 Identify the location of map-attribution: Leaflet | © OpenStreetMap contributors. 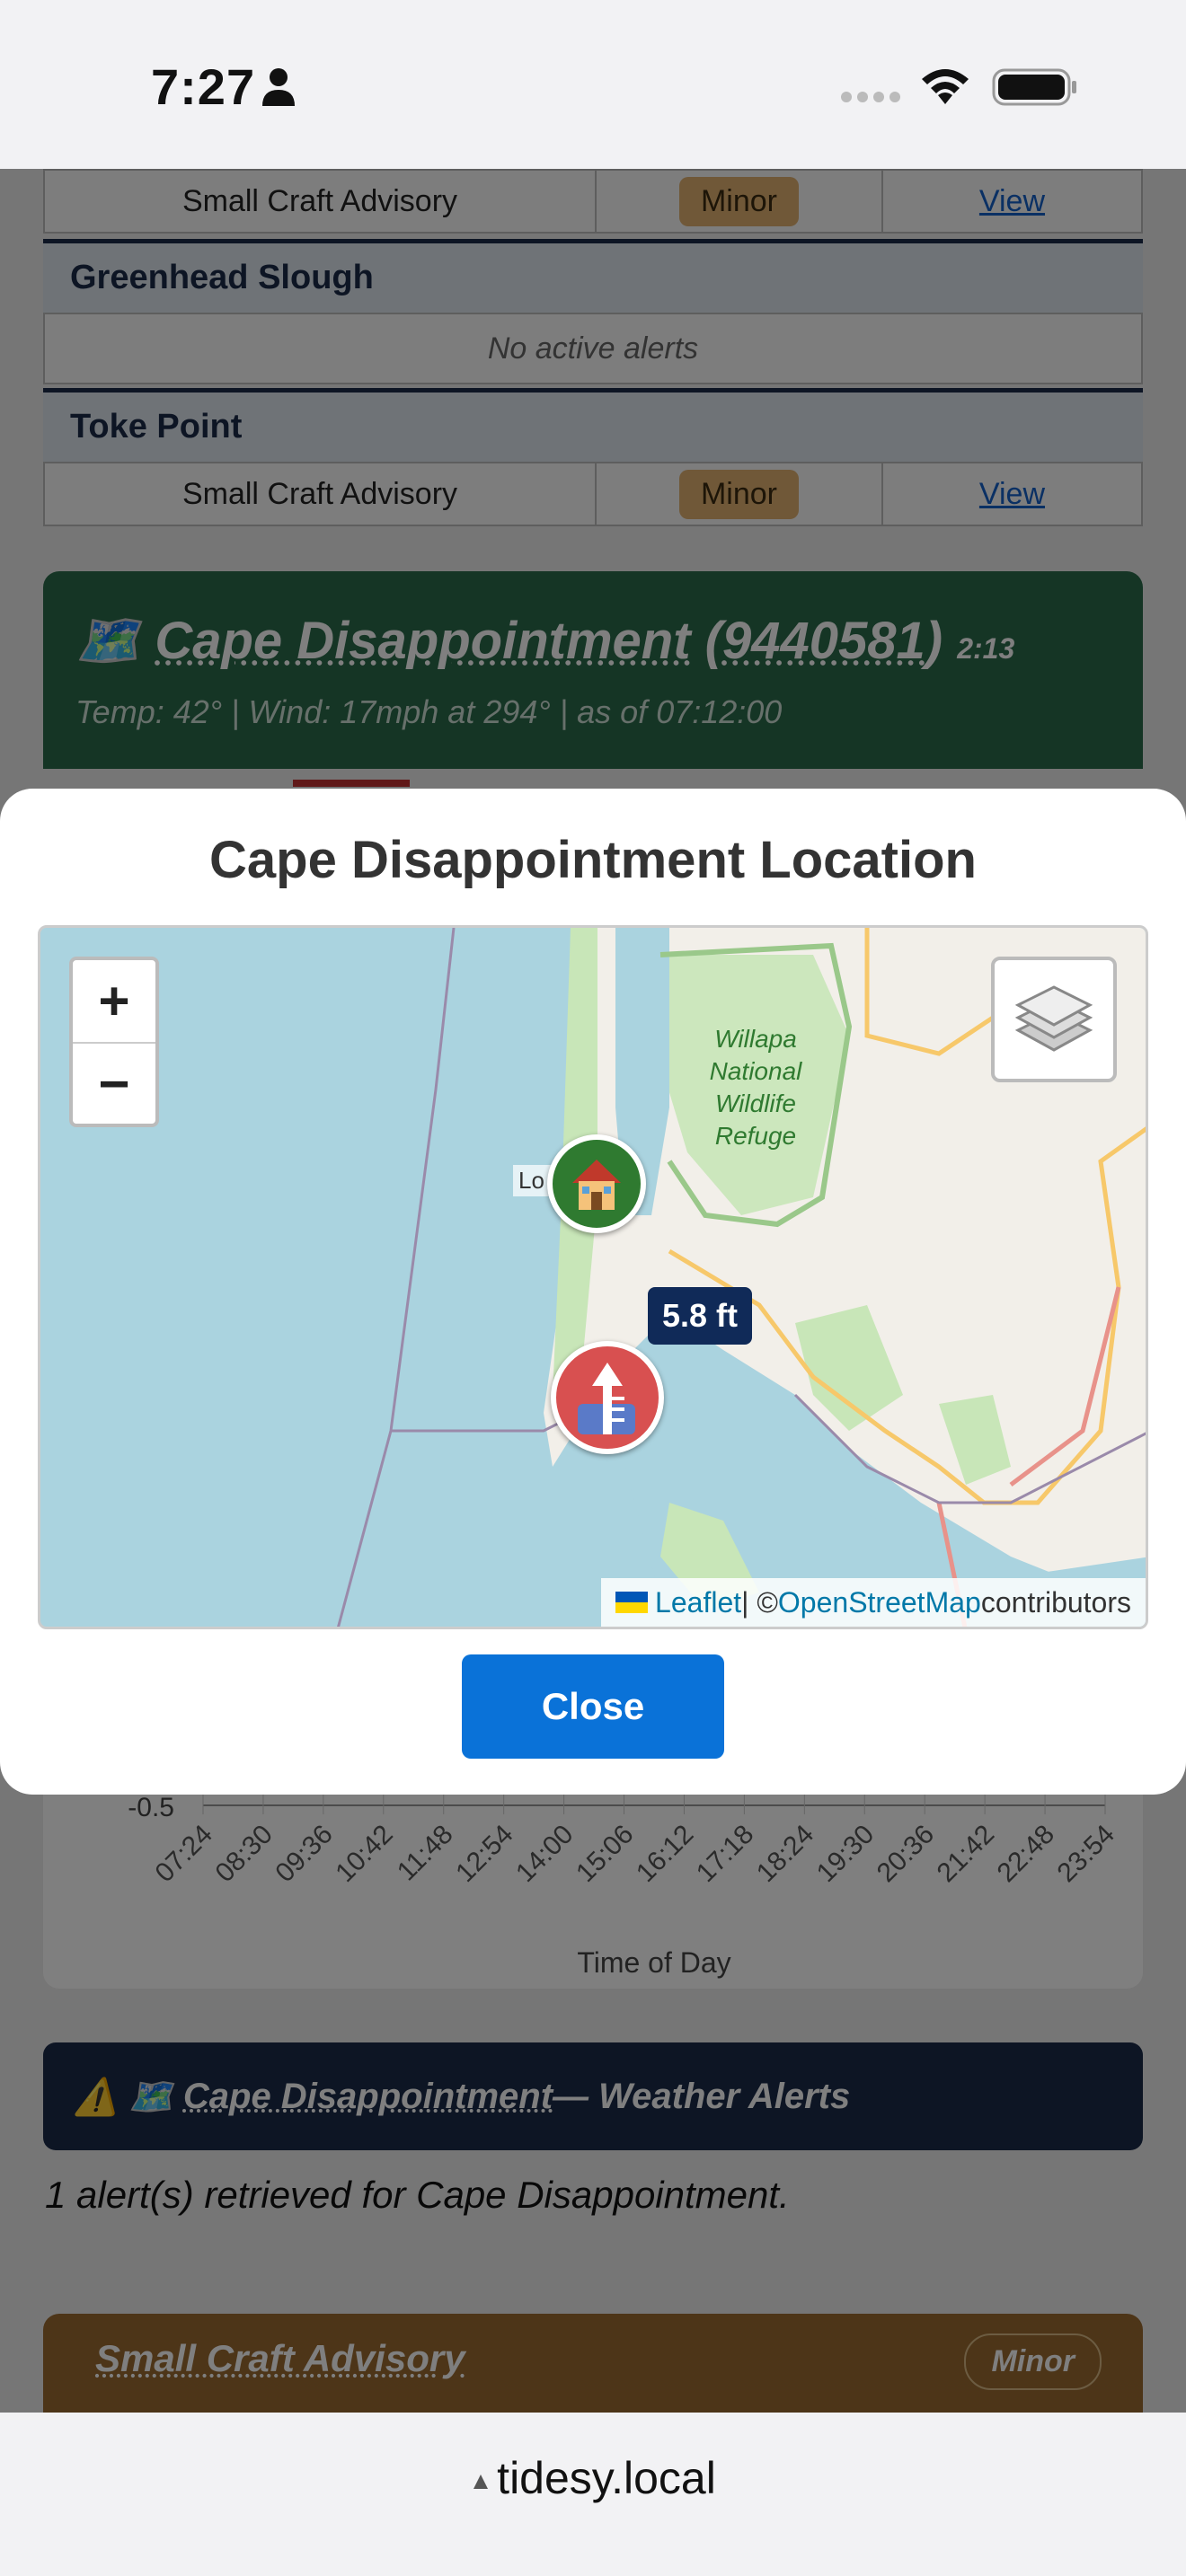
(873, 1602).